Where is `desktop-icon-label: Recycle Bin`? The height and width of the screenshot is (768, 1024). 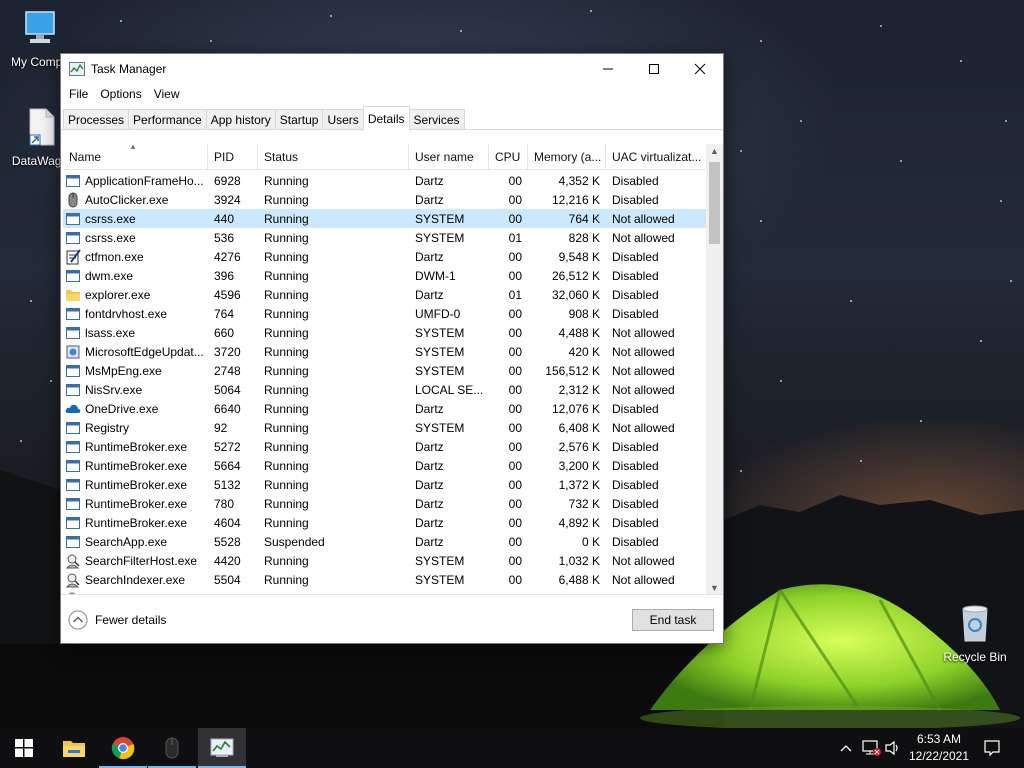 desktop-icon-label: Recycle Bin is located at coordinates (975, 657).